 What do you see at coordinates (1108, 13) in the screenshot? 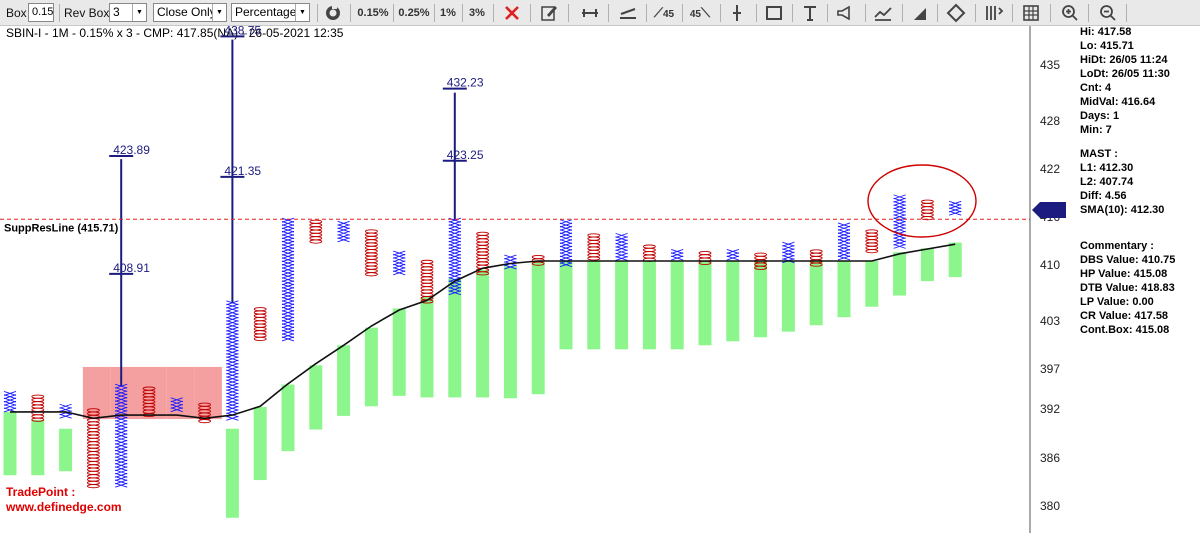
I see `zoom-out-icon` at bounding box center [1108, 13].